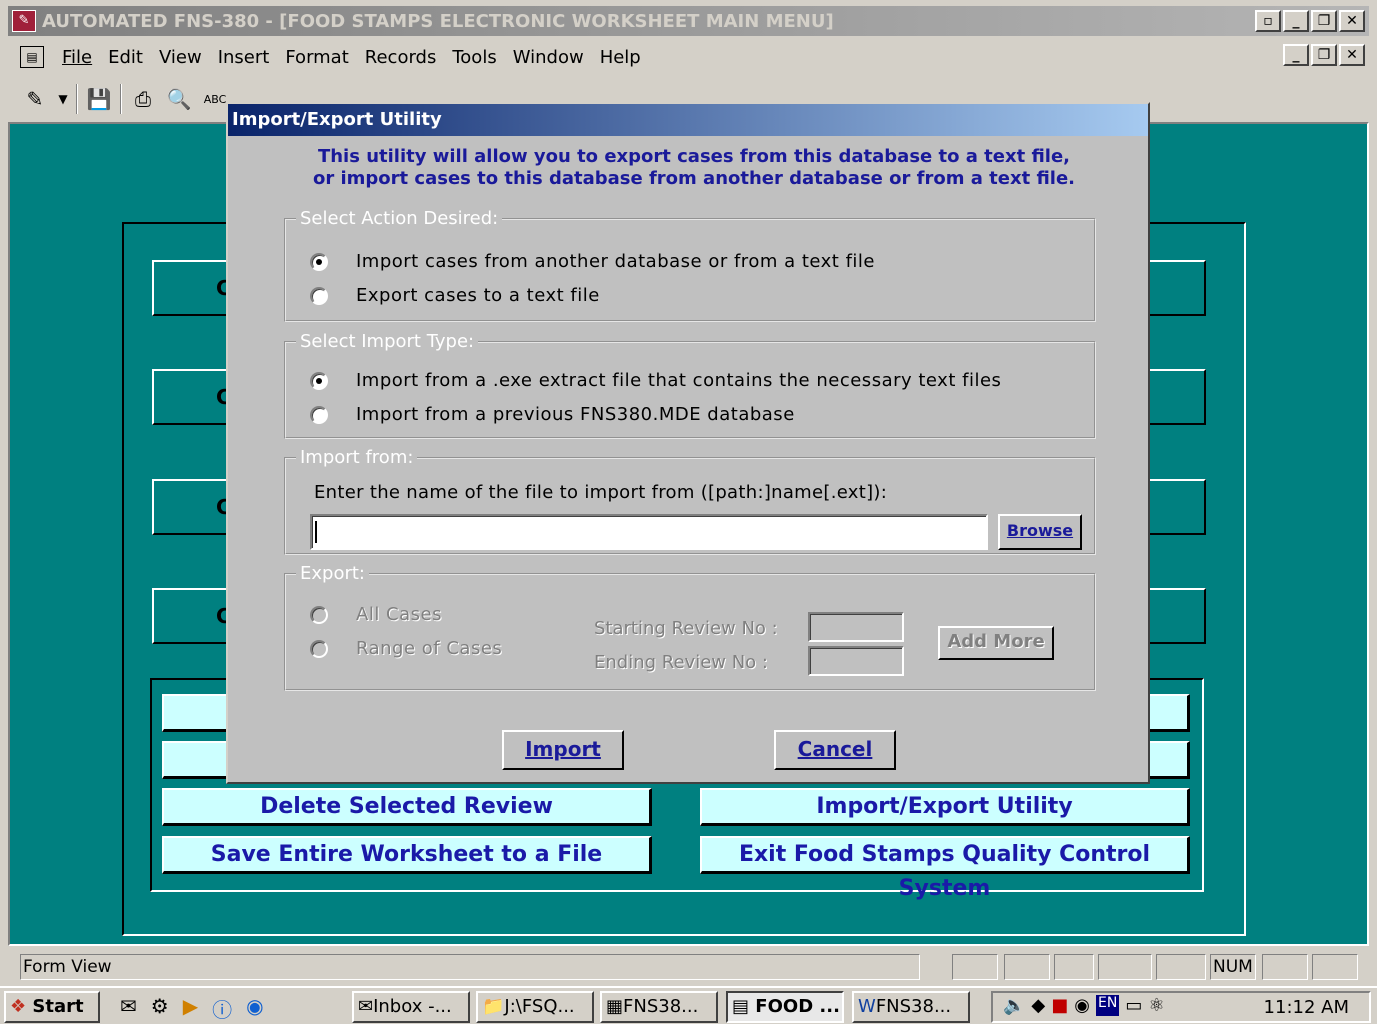 The width and height of the screenshot is (1377, 1024). I want to click on security-icon: ⚙, so click(160, 1008).